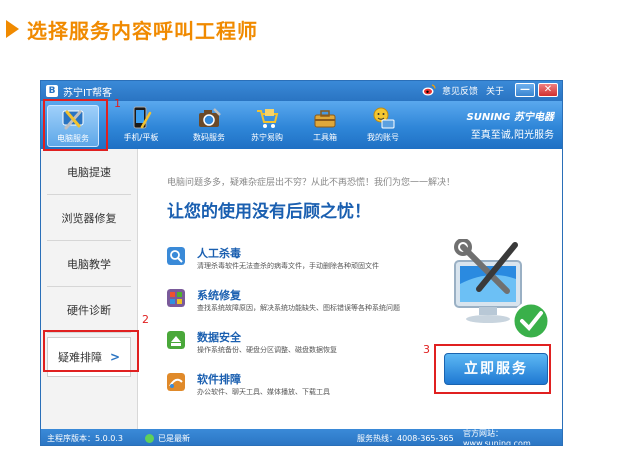 The height and width of the screenshot is (473, 620). Describe the element at coordinates (325, 119) in the screenshot. I see `toolbox-icon` at that location.